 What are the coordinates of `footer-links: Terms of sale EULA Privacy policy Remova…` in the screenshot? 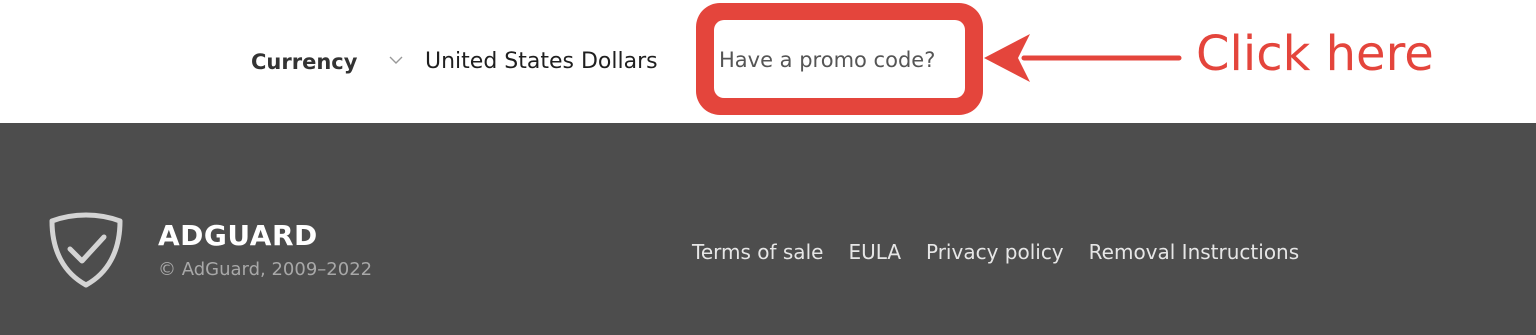 It's located at (995, 252).